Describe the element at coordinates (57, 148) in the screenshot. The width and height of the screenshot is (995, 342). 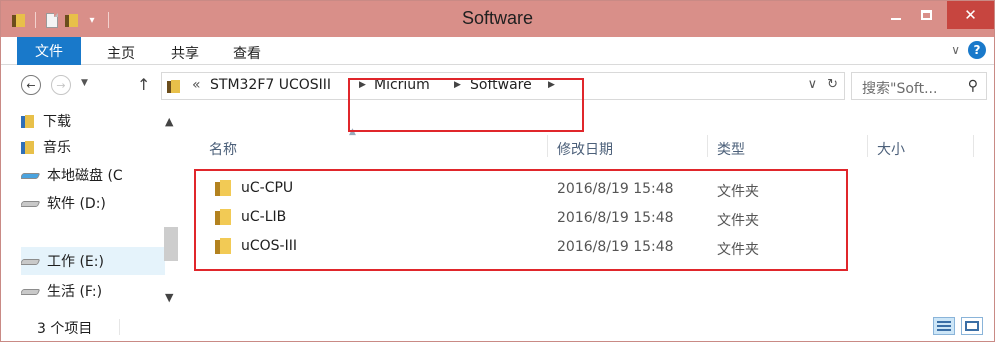
I see `nav-item-label: 音乐` at that location.